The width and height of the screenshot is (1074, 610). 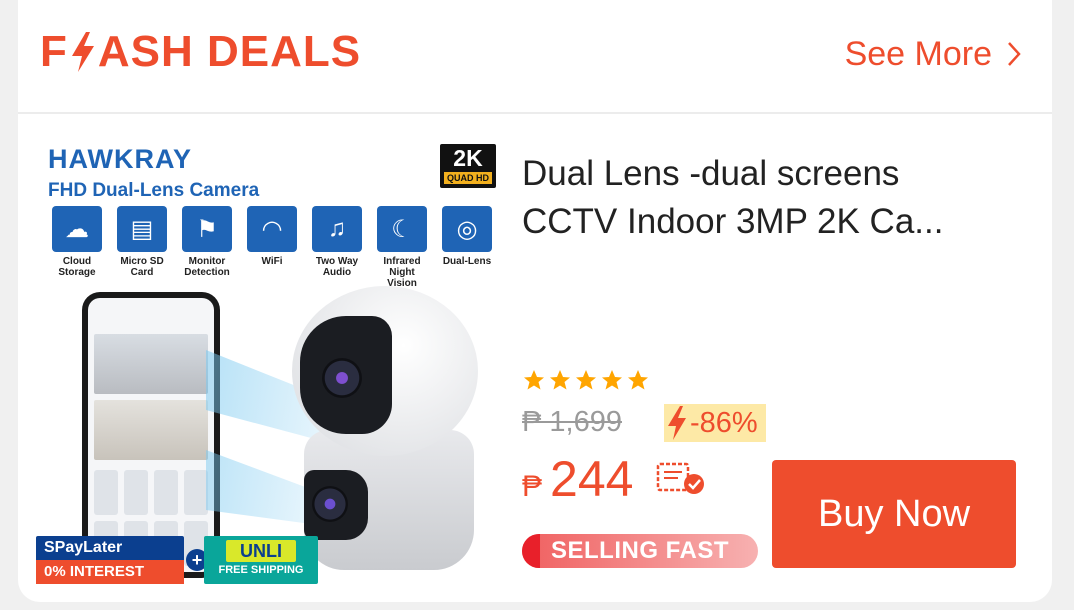 I want to click on phone-screen, so click(x=151, y=435).